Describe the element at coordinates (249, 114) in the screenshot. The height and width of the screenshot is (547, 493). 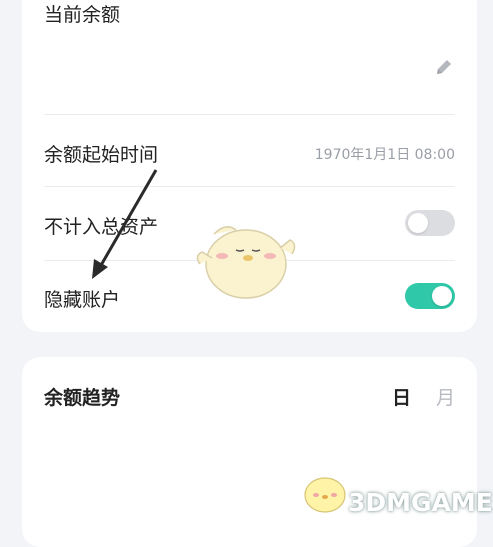
I see `divider` at that location.